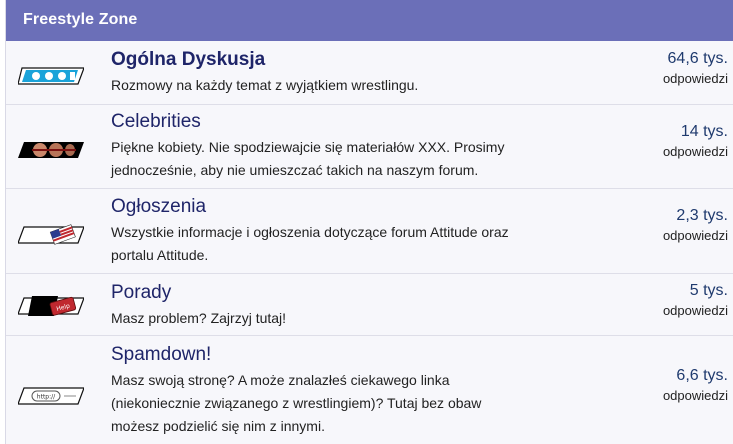  I want to click on reply-stats: 5 tys. odpowiedzi, so click(695, 301).